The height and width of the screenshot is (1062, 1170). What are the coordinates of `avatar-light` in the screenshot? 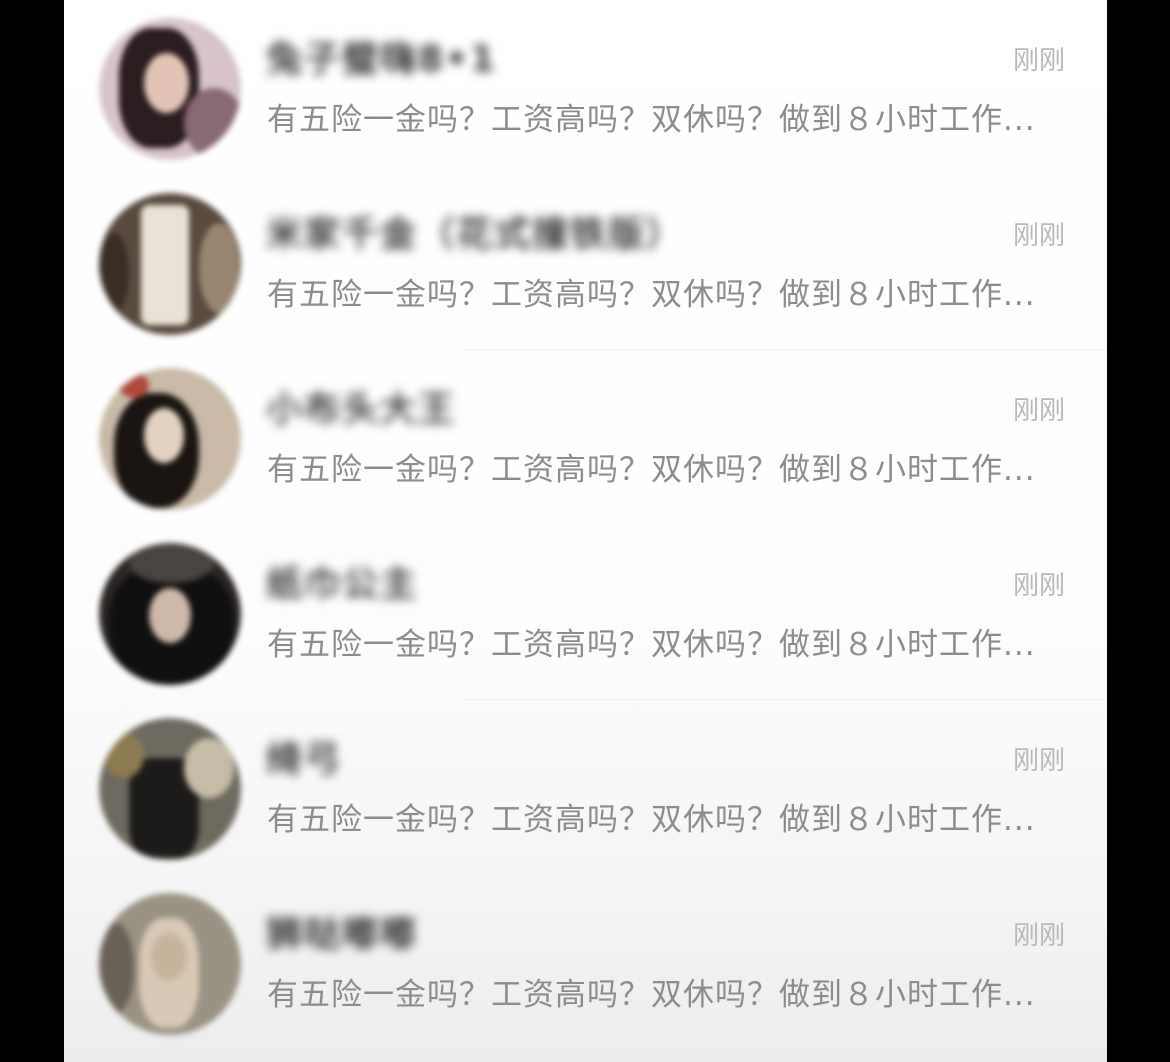 It's located at (209, 768).